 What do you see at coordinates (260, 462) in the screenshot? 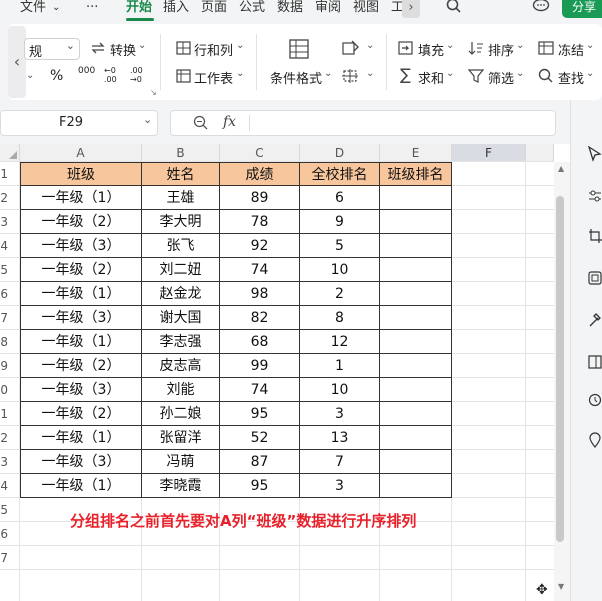
I see `table-cell: 87` at bounding box center [260, 462].